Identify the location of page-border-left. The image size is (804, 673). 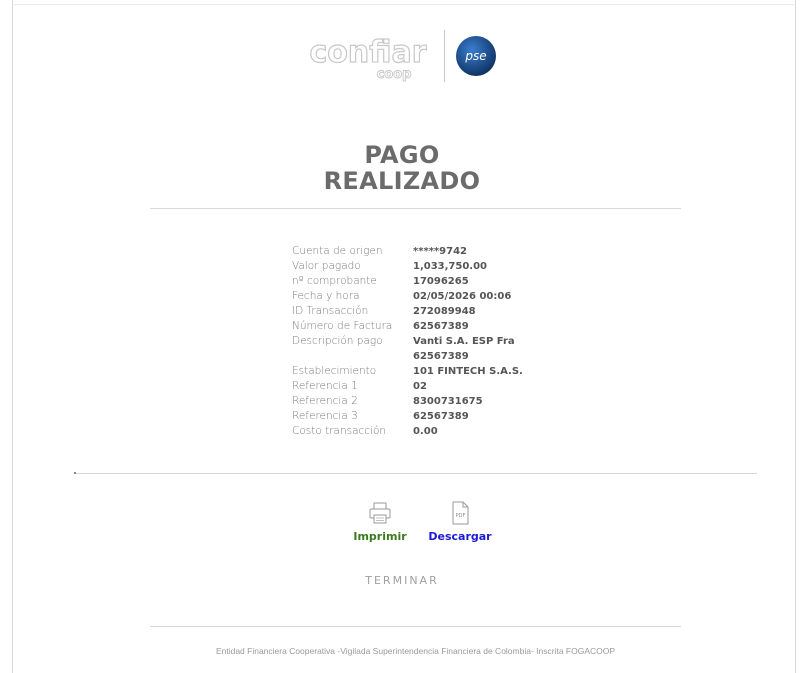
(12, 336).